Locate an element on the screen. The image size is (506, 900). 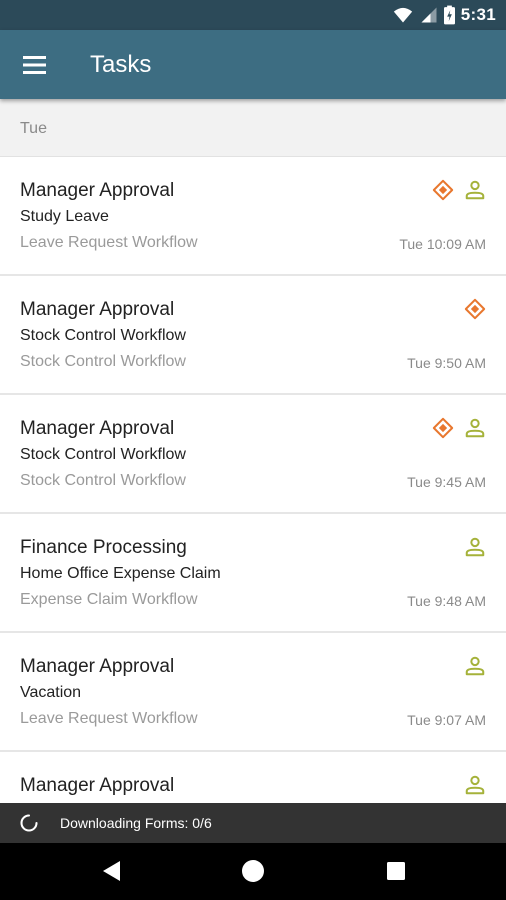
menu-button is located at coordinates (35, 65).